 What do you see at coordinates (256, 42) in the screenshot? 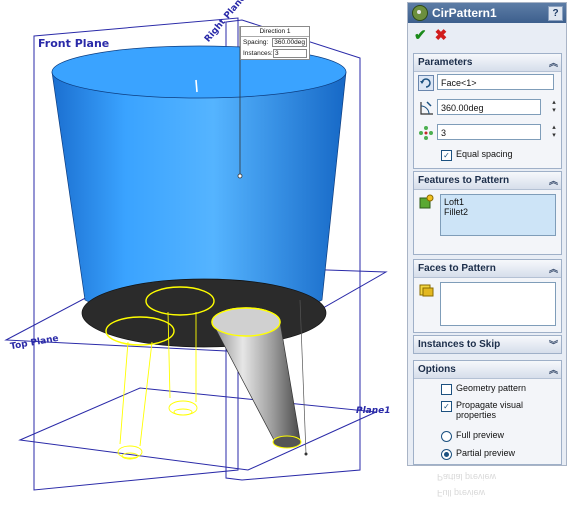
I see `callout-spacing-label: Spacing:` at bounding box center [256, 42].